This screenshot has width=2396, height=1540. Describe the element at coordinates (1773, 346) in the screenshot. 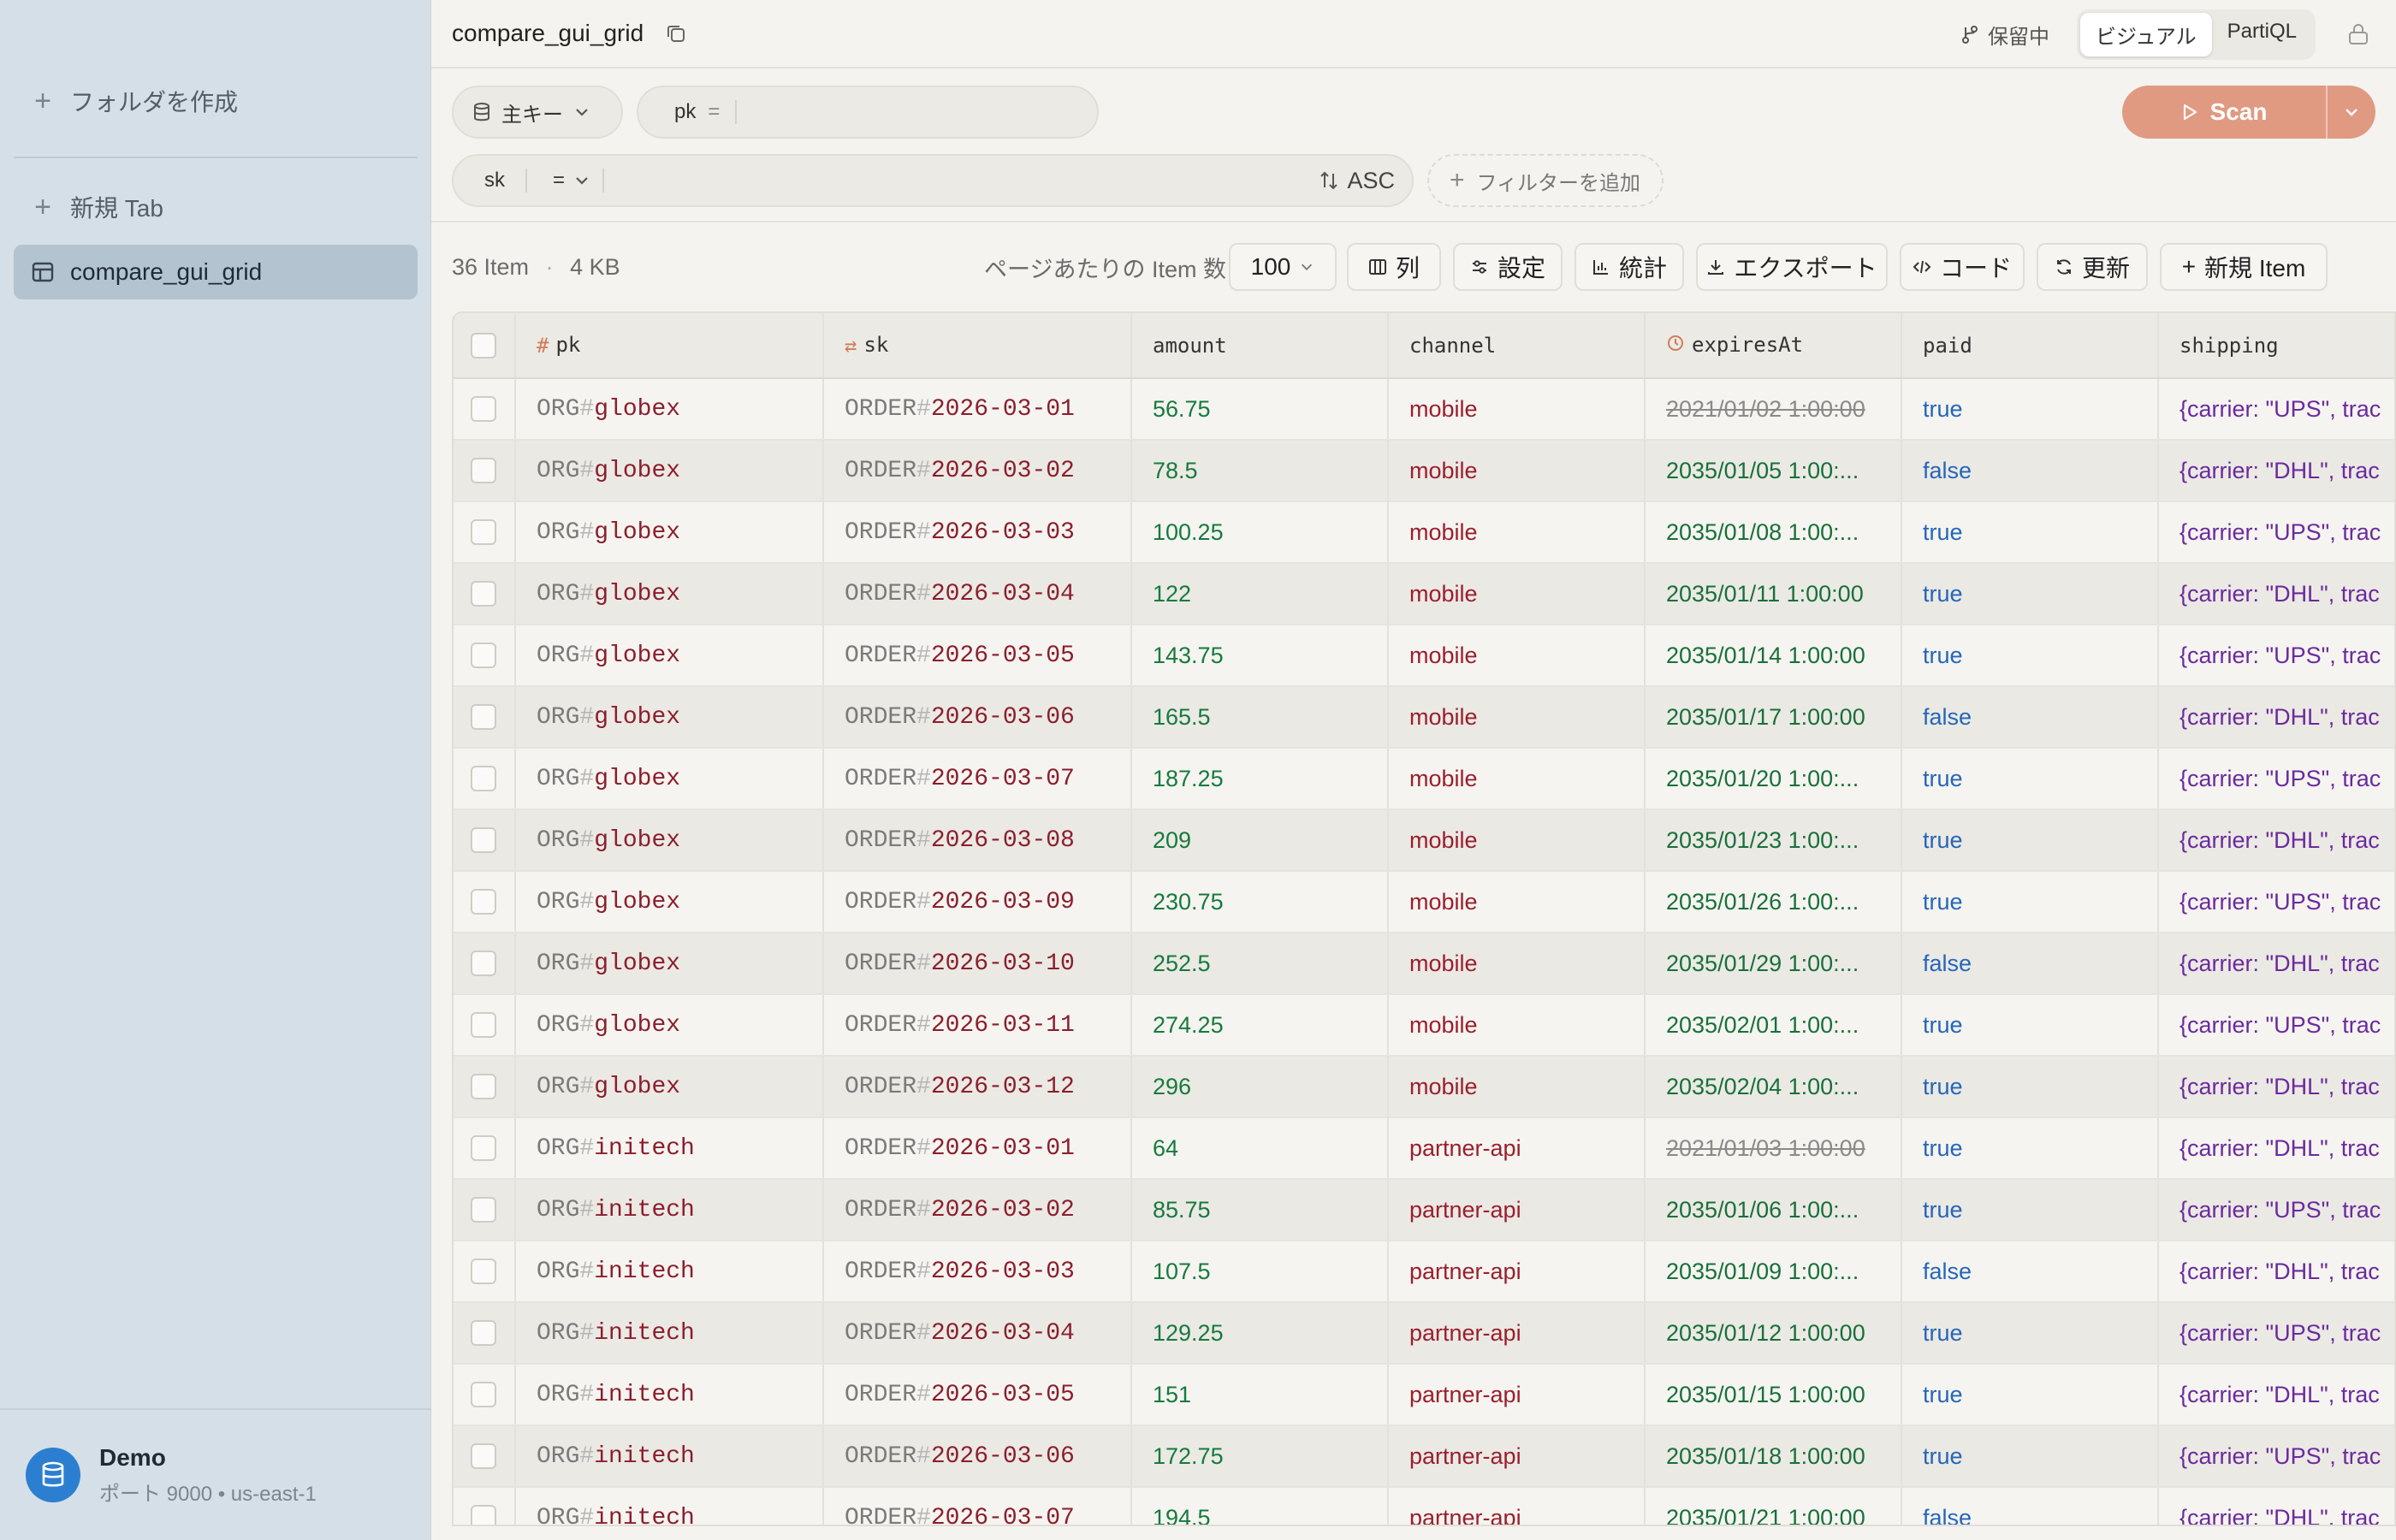

I see `column-header-expiresat: expiresAt` at that location.